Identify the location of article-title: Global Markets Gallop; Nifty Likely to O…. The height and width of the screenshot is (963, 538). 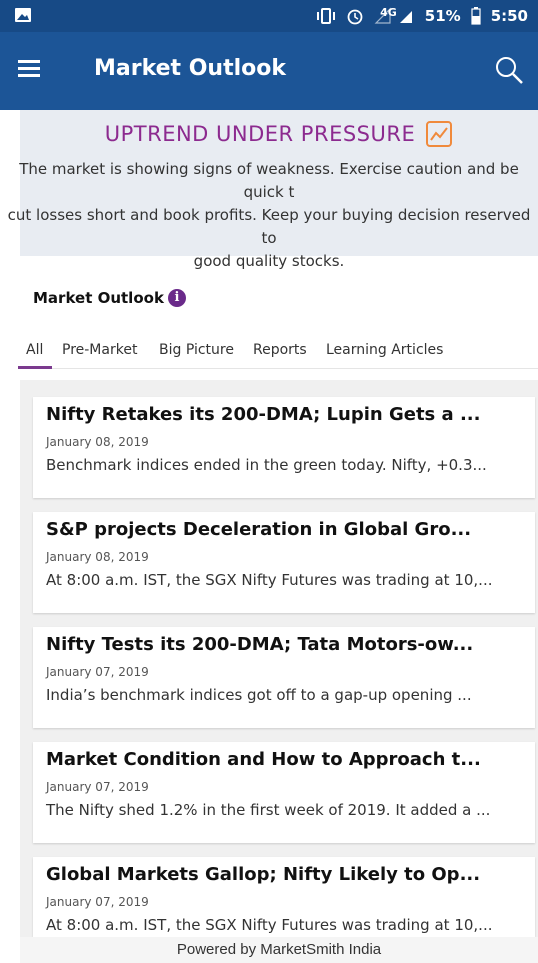
(263, 874).